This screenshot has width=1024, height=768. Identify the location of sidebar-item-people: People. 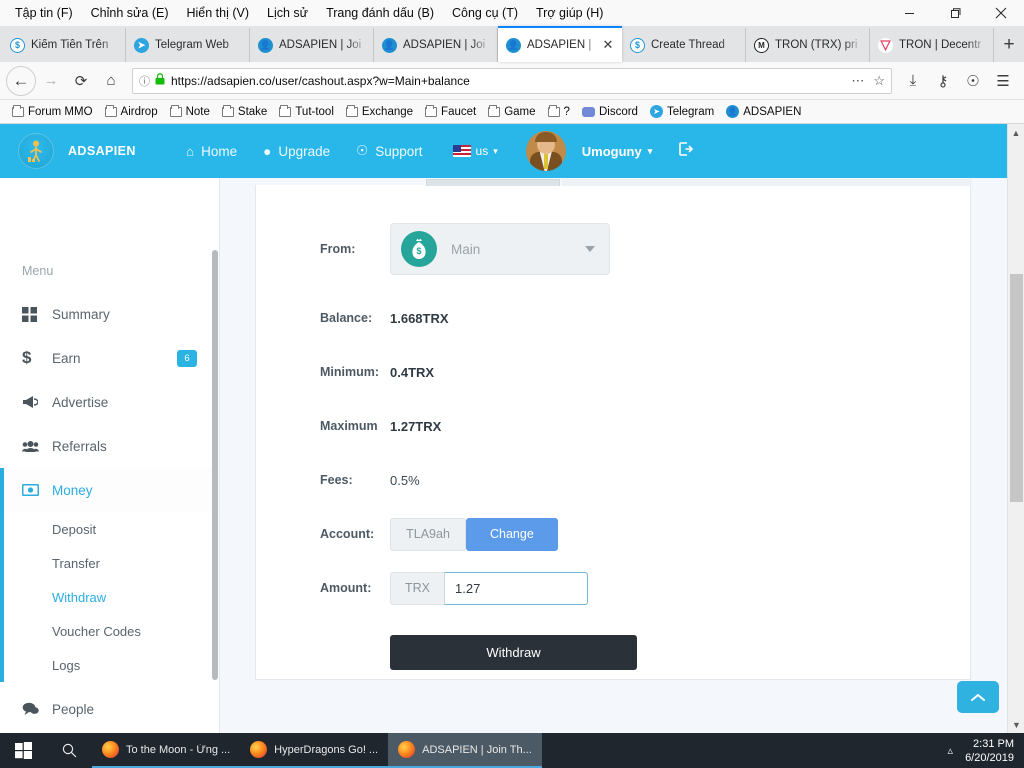
(109, 709).